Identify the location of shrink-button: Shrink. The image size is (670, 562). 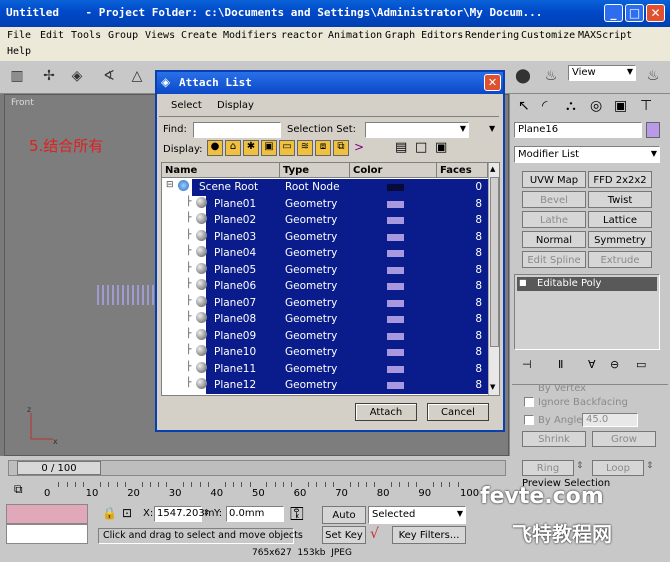
(554, 439).